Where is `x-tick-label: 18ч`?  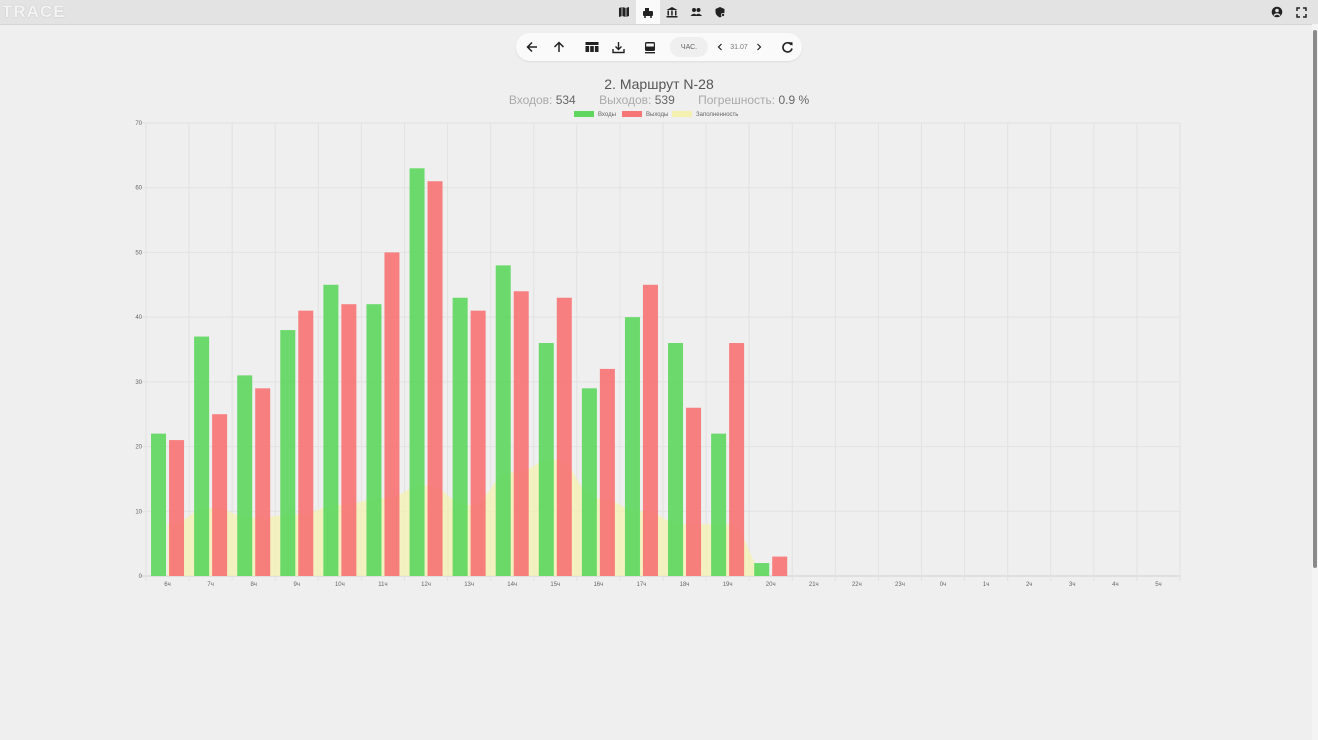 x-tick-label: 18ч is located at coordinates (685, 585).